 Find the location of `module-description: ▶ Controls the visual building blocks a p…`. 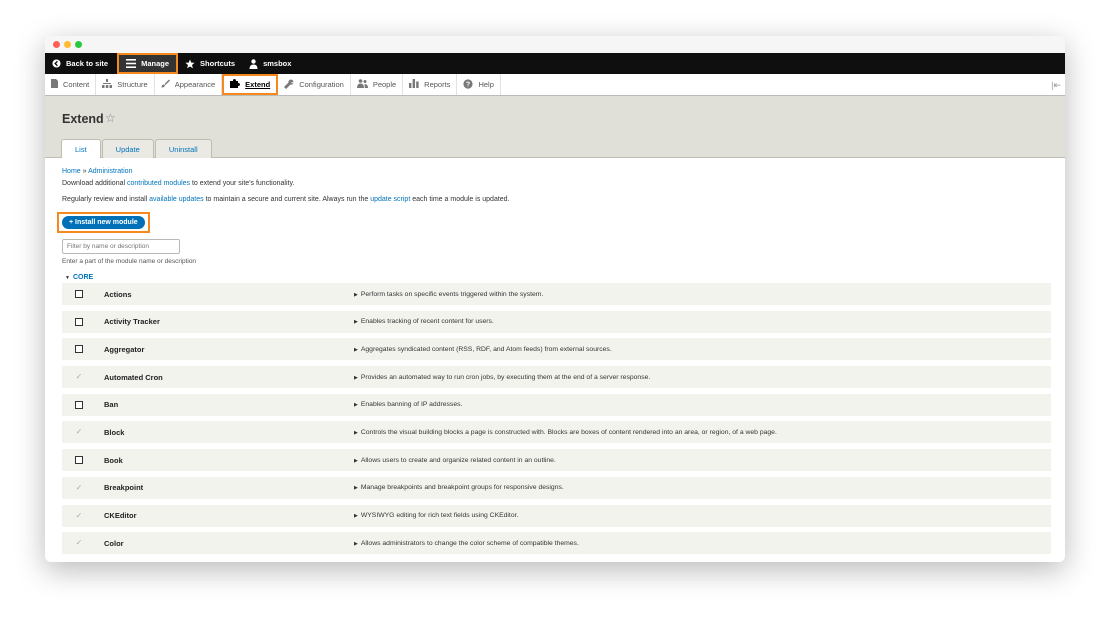

module-description: ▶ Controls the visual building blocks a p… is located at coordinates (565, 432).